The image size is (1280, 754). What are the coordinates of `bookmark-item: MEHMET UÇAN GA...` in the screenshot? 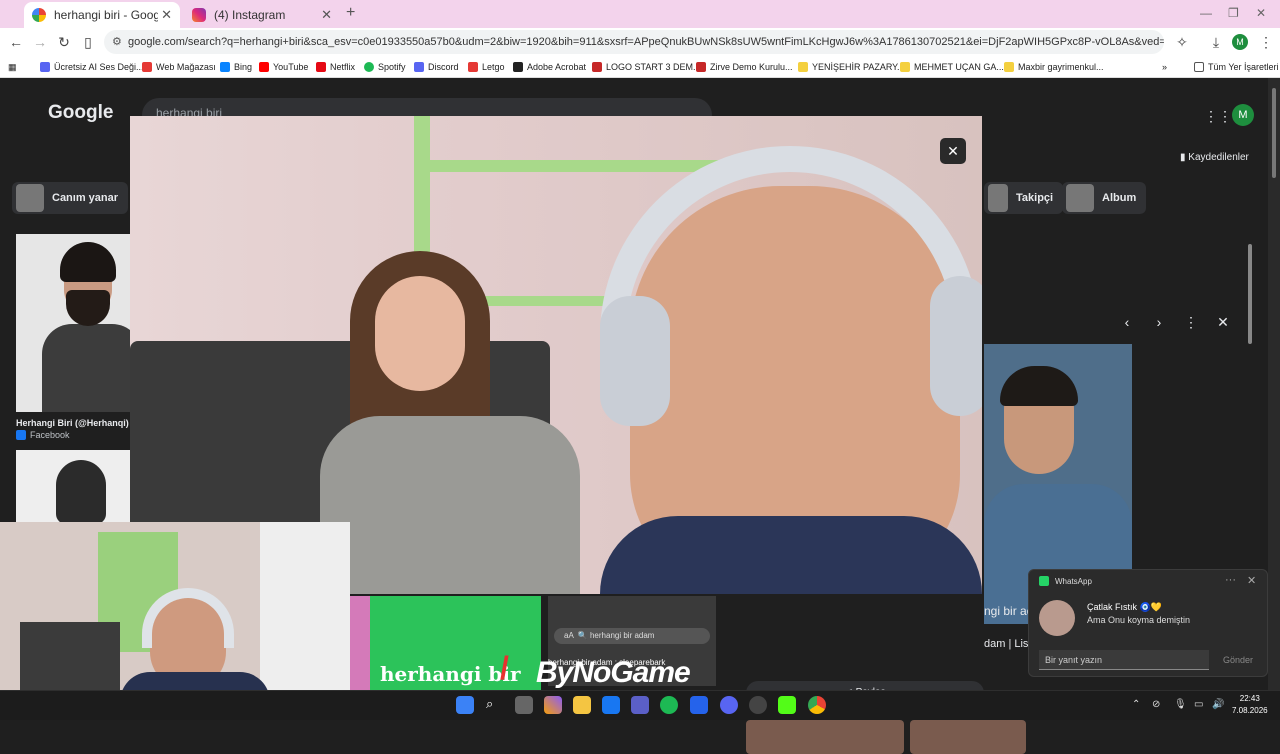 It's located at (952, 67).